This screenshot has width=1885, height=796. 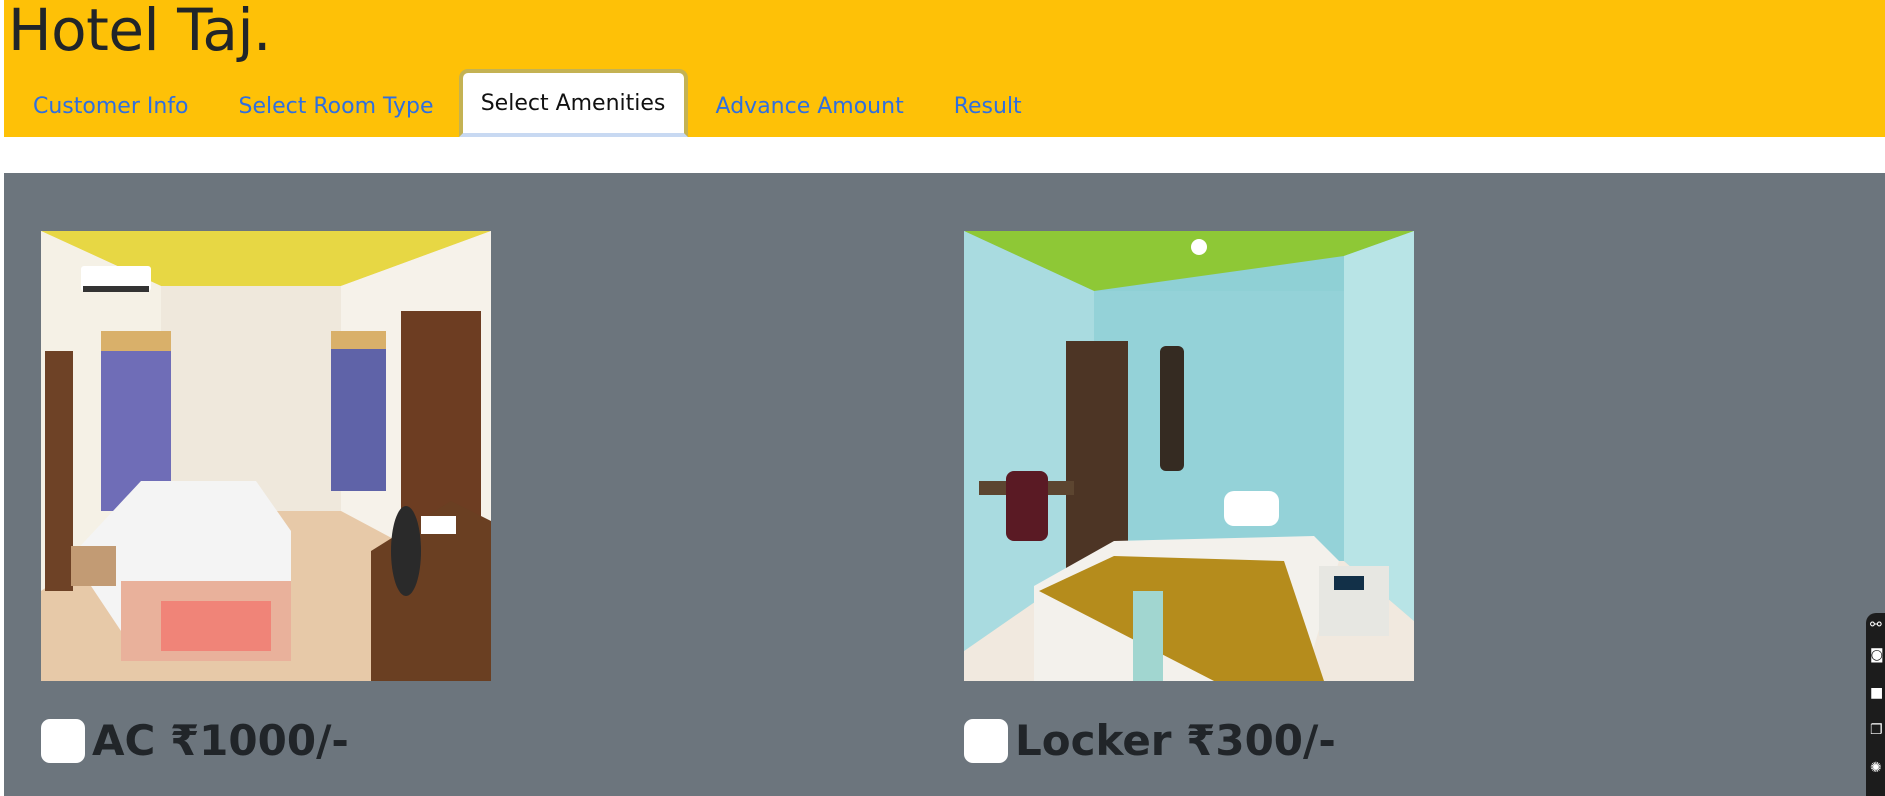 I want to click on tab-advance-amount: Advance Amount, so click(x=810, y=106).